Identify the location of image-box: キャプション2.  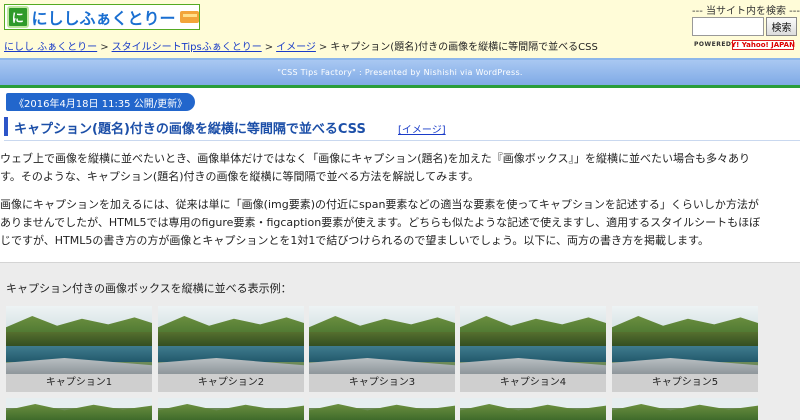
(231, 349).